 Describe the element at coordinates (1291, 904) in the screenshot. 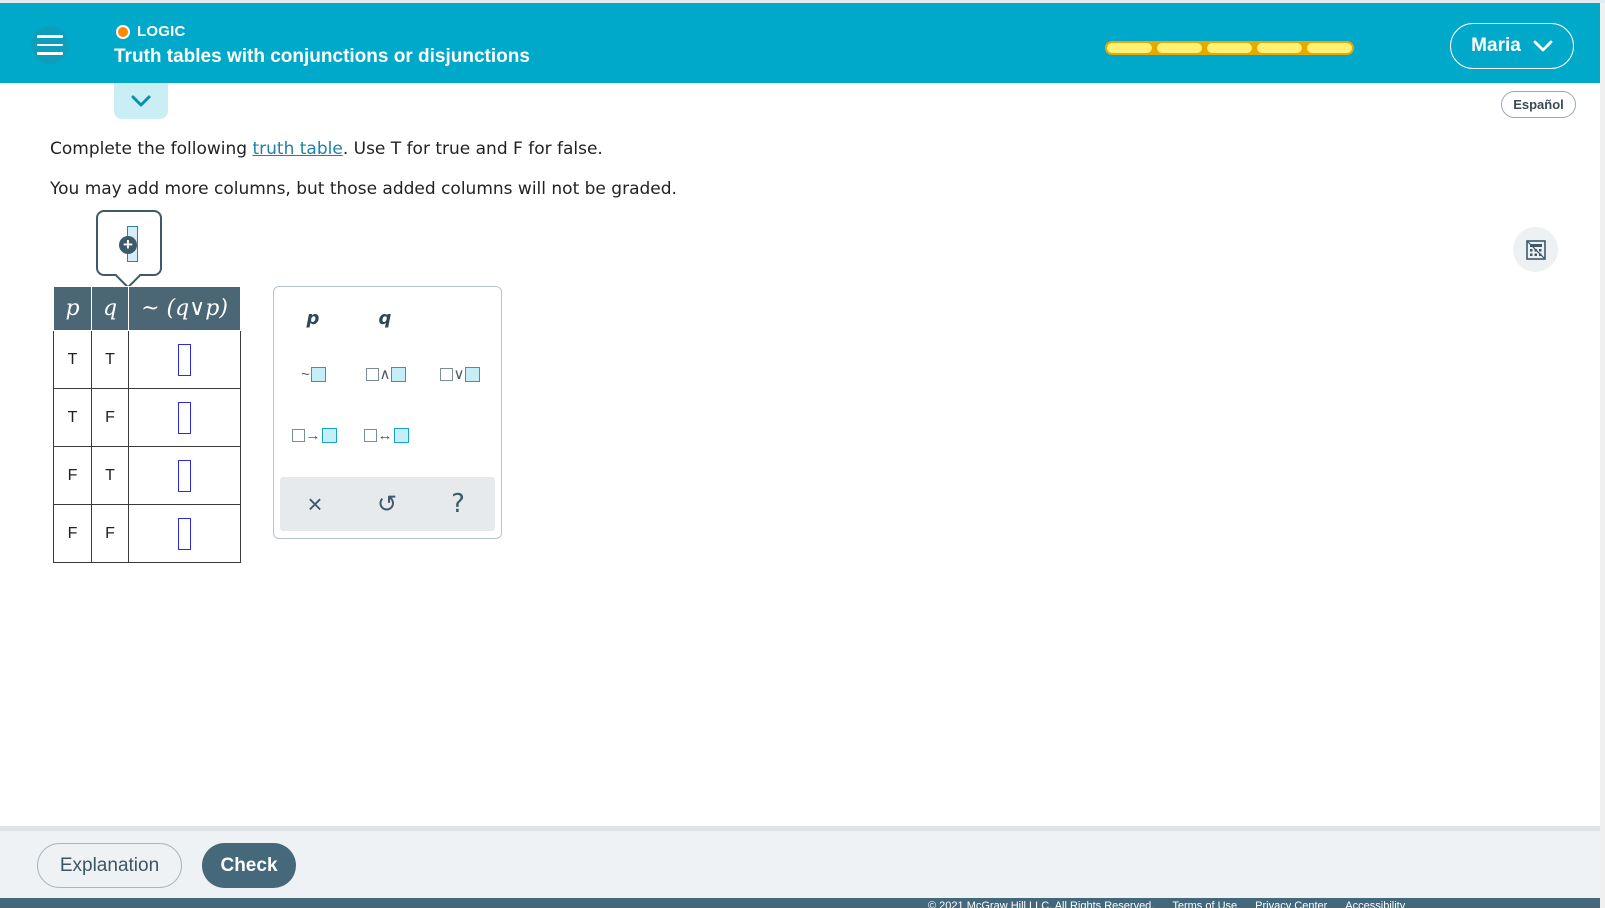

I see `privacy-link: Privacy Center` at that location.